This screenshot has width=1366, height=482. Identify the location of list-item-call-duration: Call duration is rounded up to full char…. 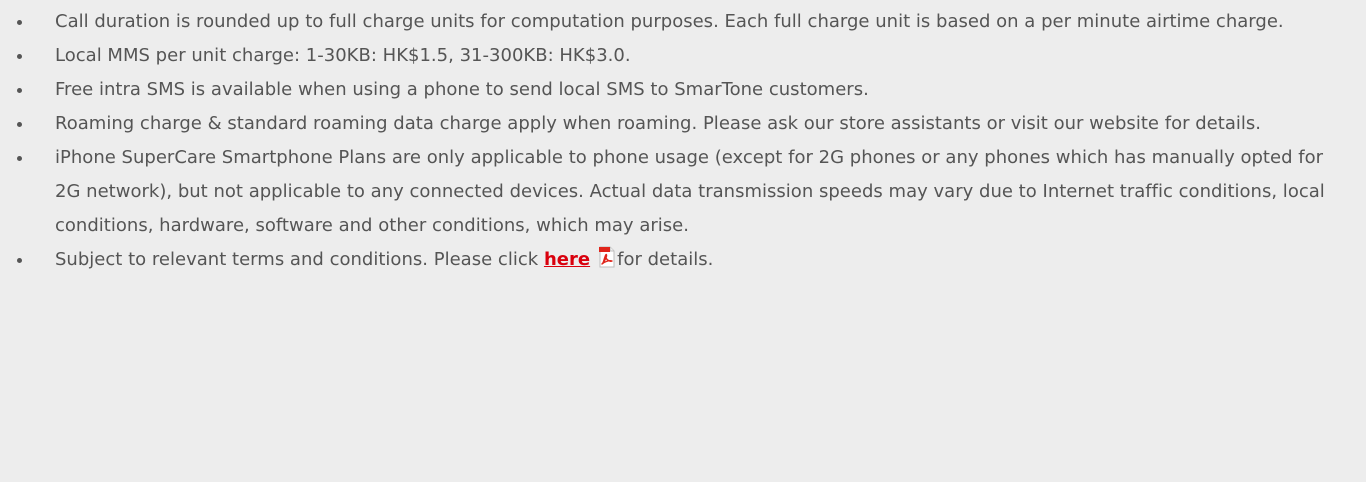
(670, 22).